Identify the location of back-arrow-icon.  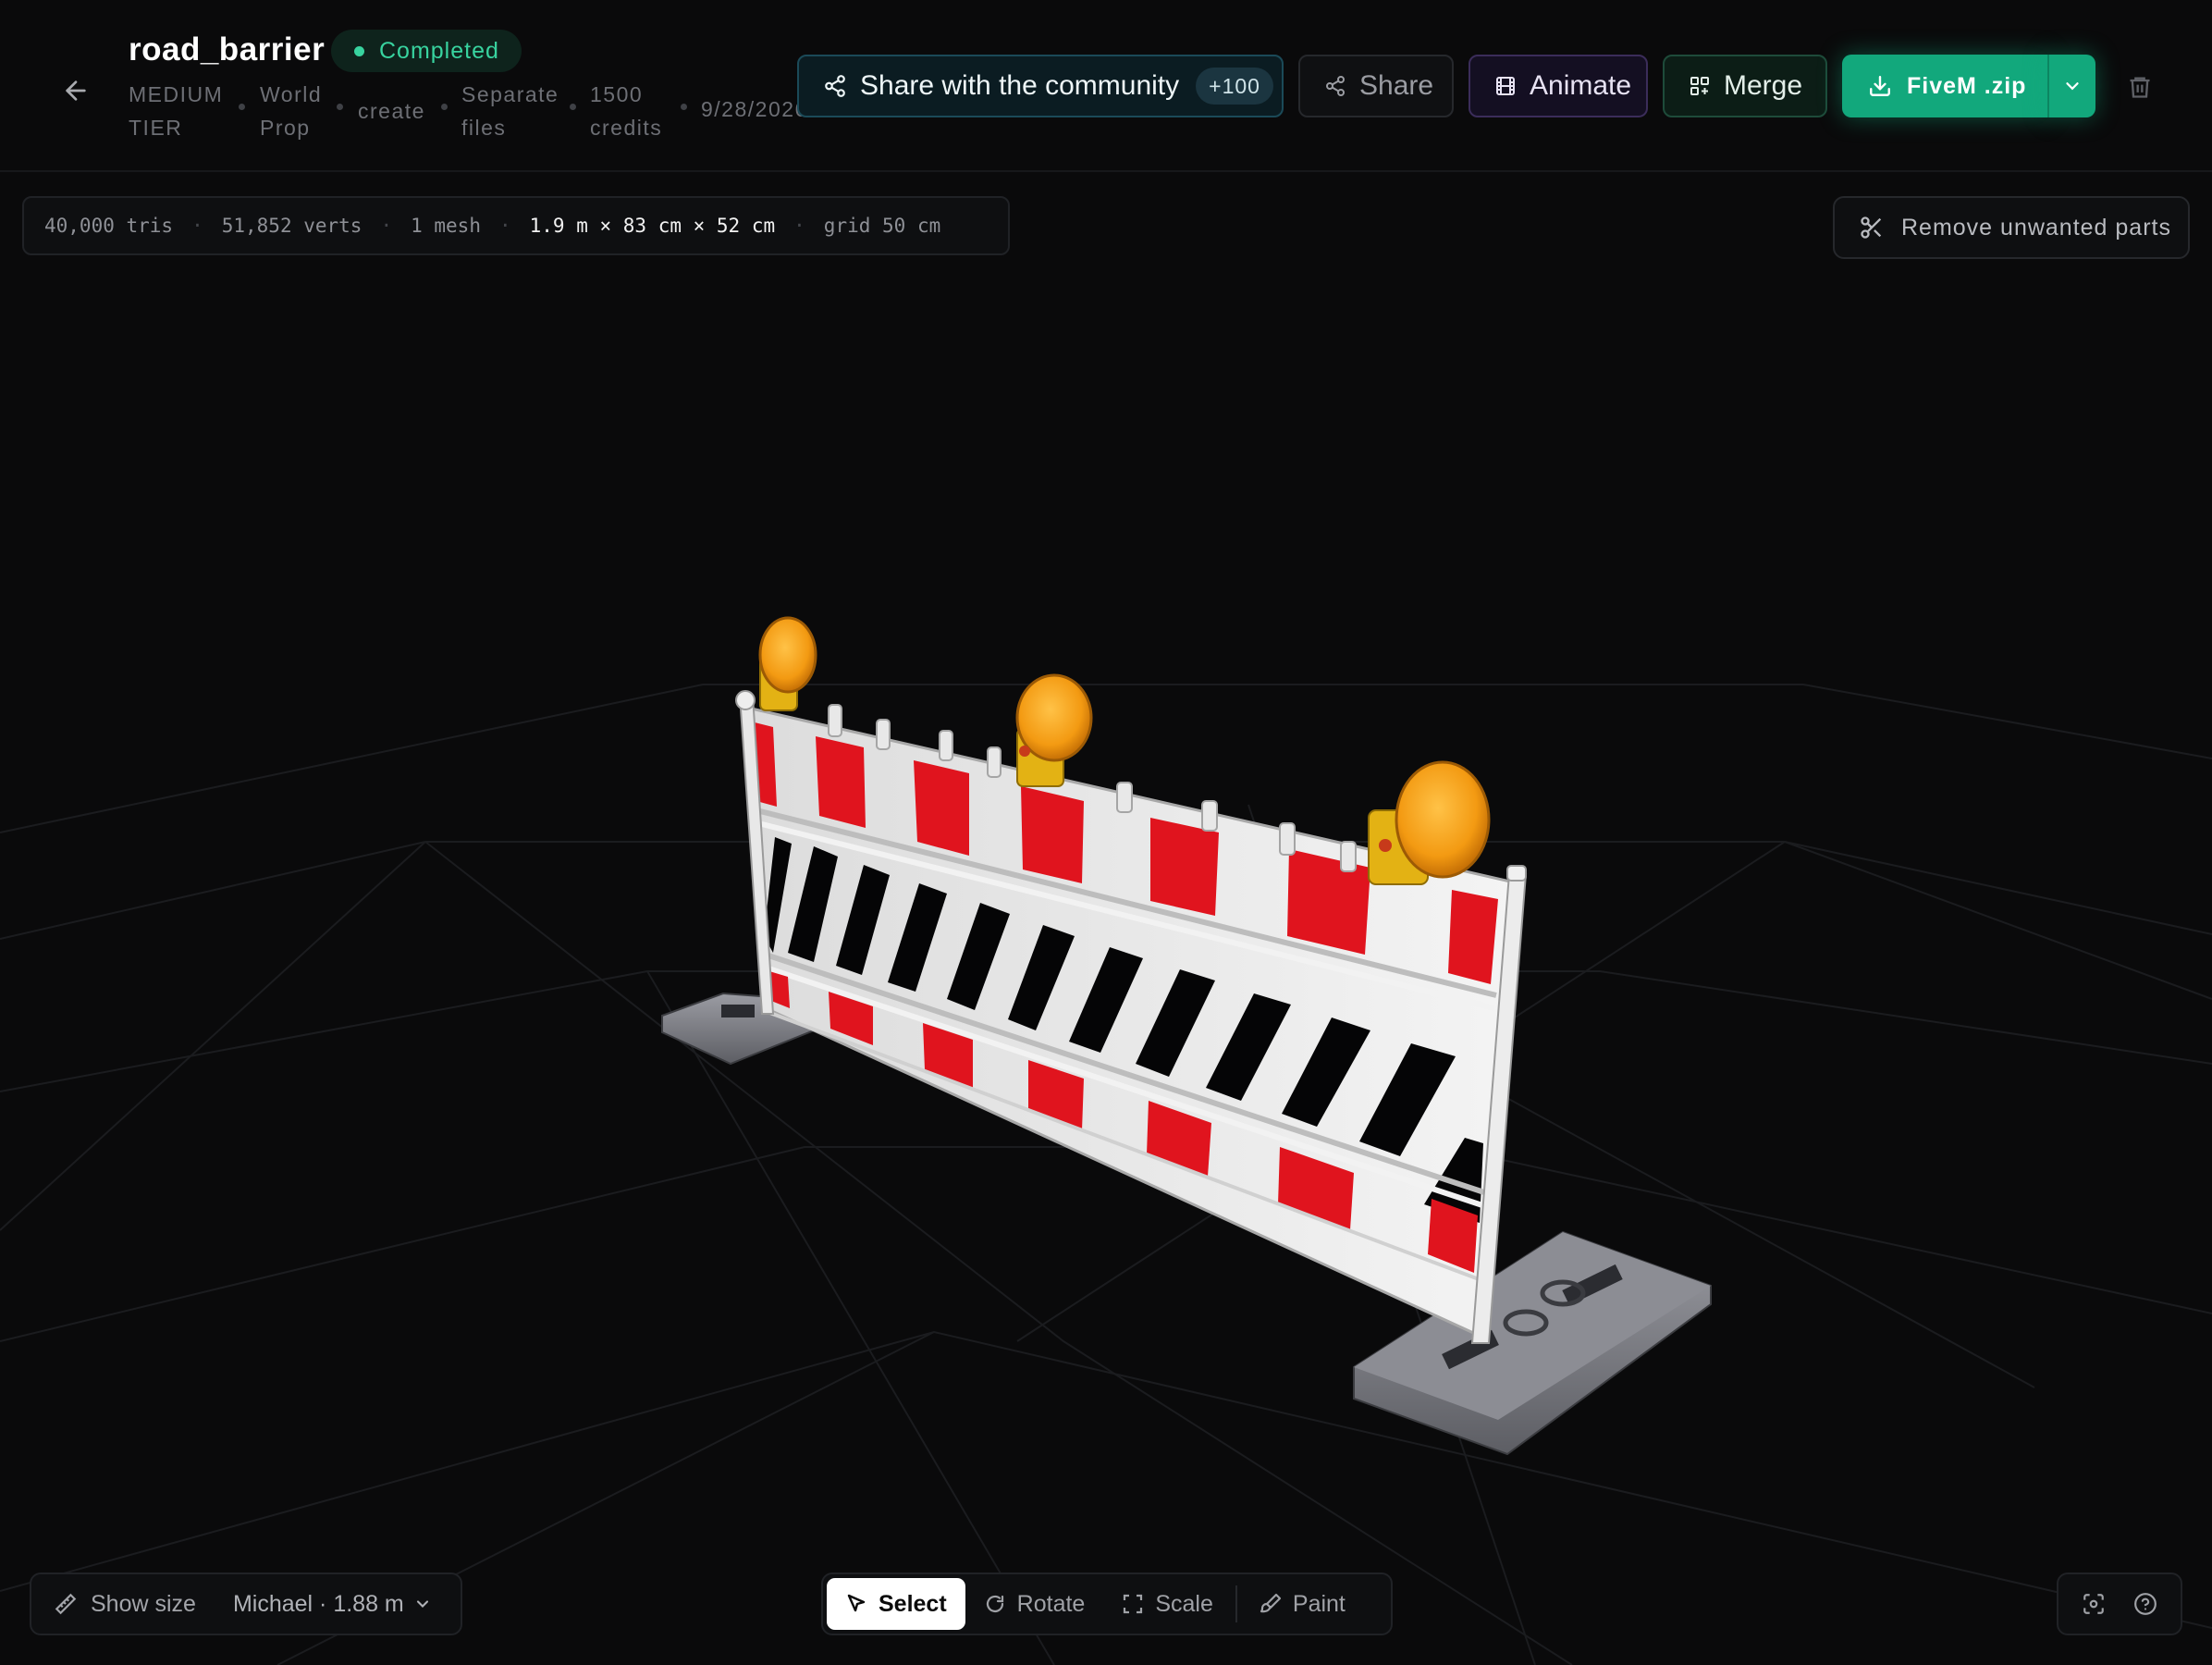
(76, 90).